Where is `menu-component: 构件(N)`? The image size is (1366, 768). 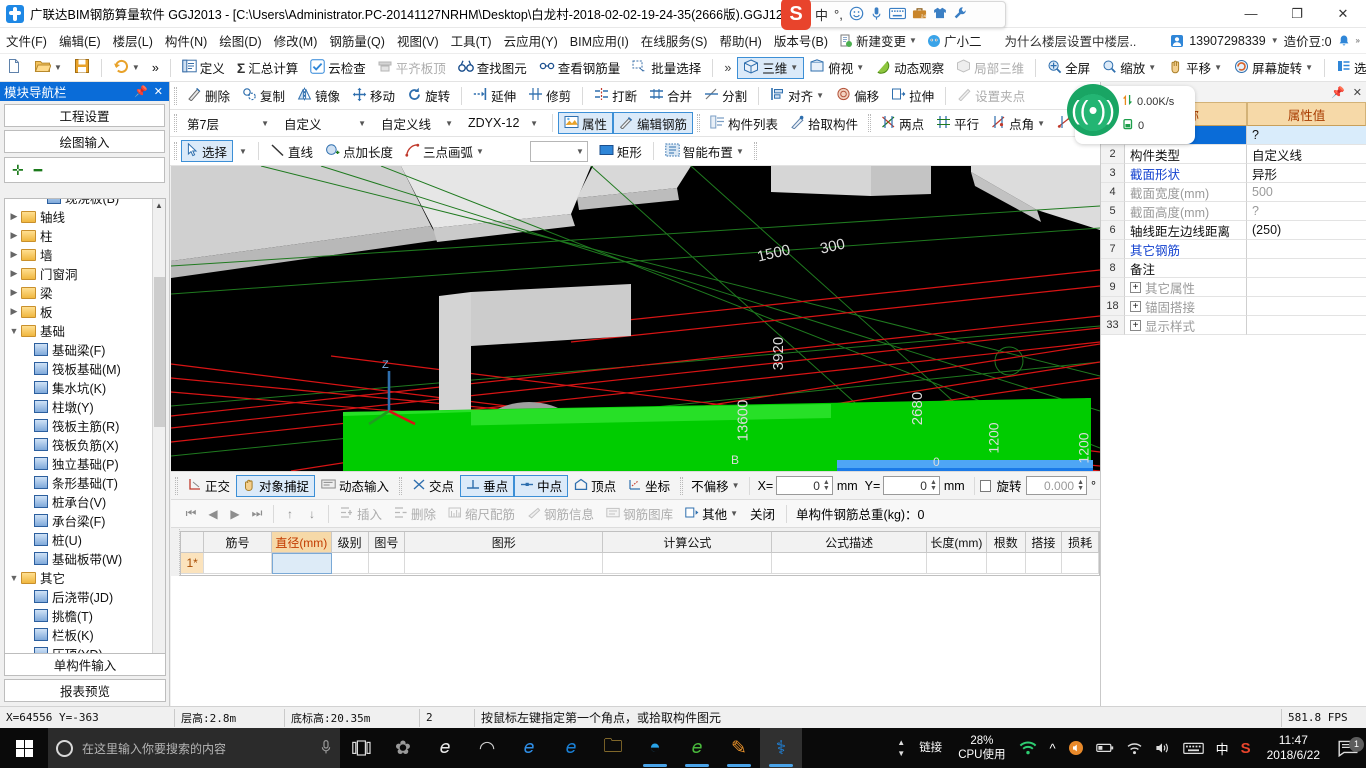
menu-component: 构件(N) is located at coordinates (186, 40).